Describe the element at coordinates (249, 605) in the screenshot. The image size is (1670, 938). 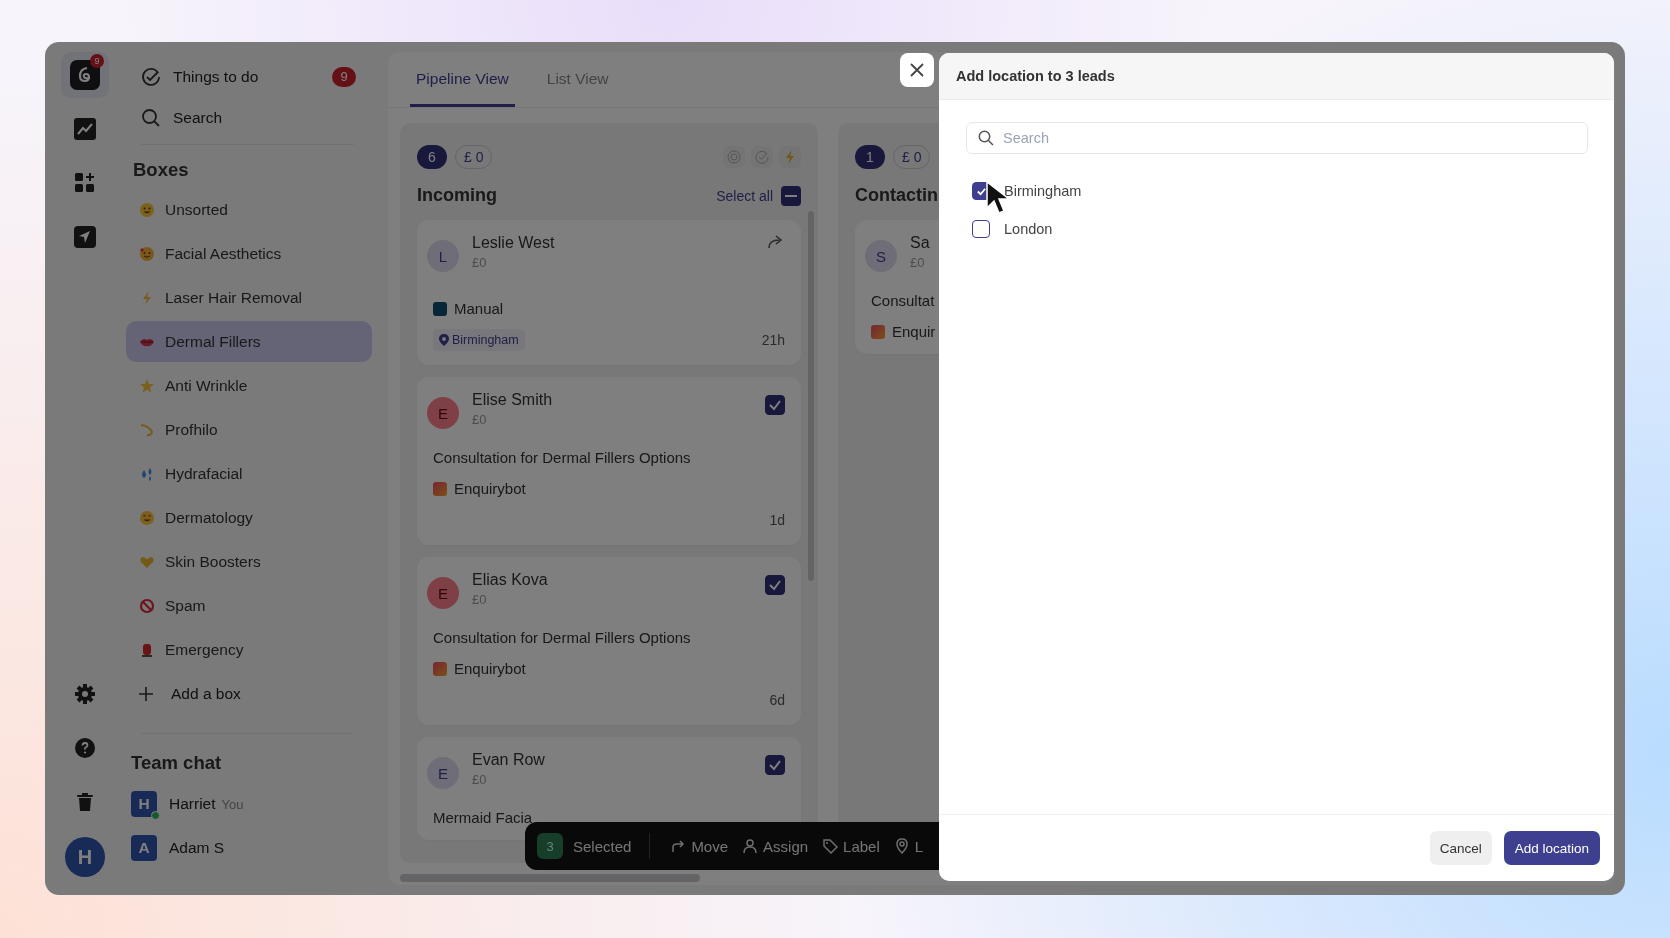
I see `box-item: Spam` at that location.